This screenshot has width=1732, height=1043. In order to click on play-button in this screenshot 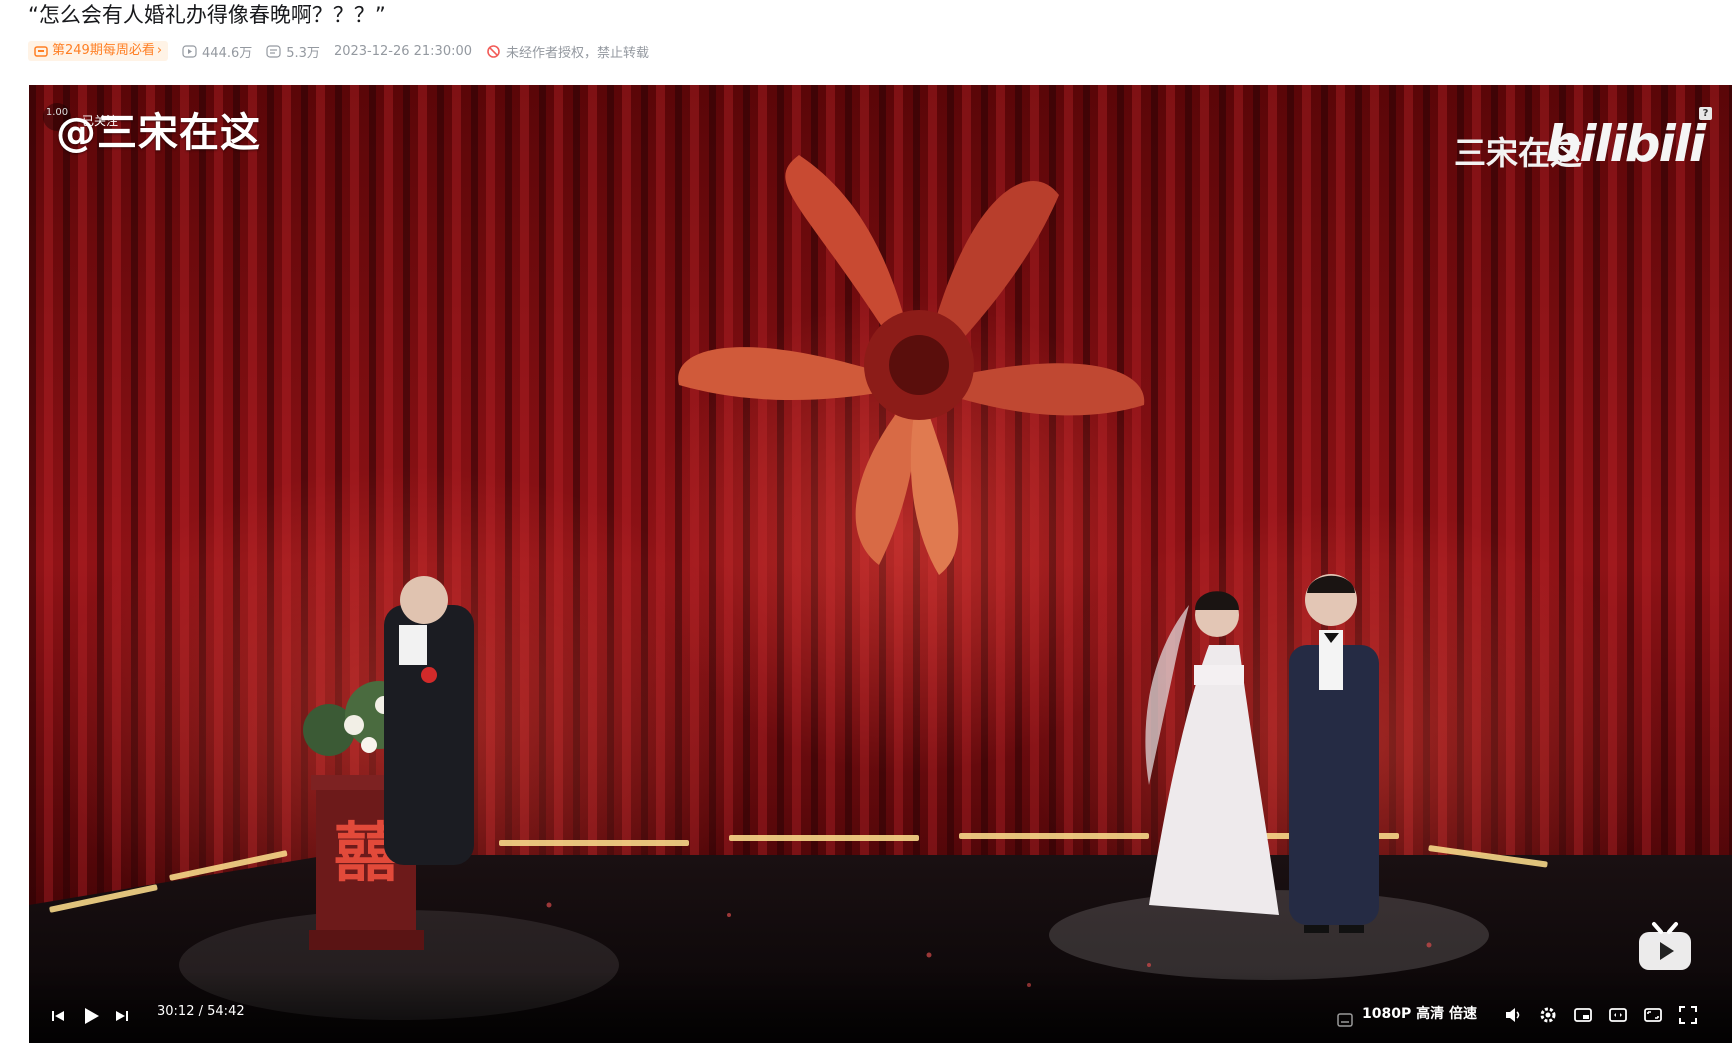, I will do `click(91, 1016)`.